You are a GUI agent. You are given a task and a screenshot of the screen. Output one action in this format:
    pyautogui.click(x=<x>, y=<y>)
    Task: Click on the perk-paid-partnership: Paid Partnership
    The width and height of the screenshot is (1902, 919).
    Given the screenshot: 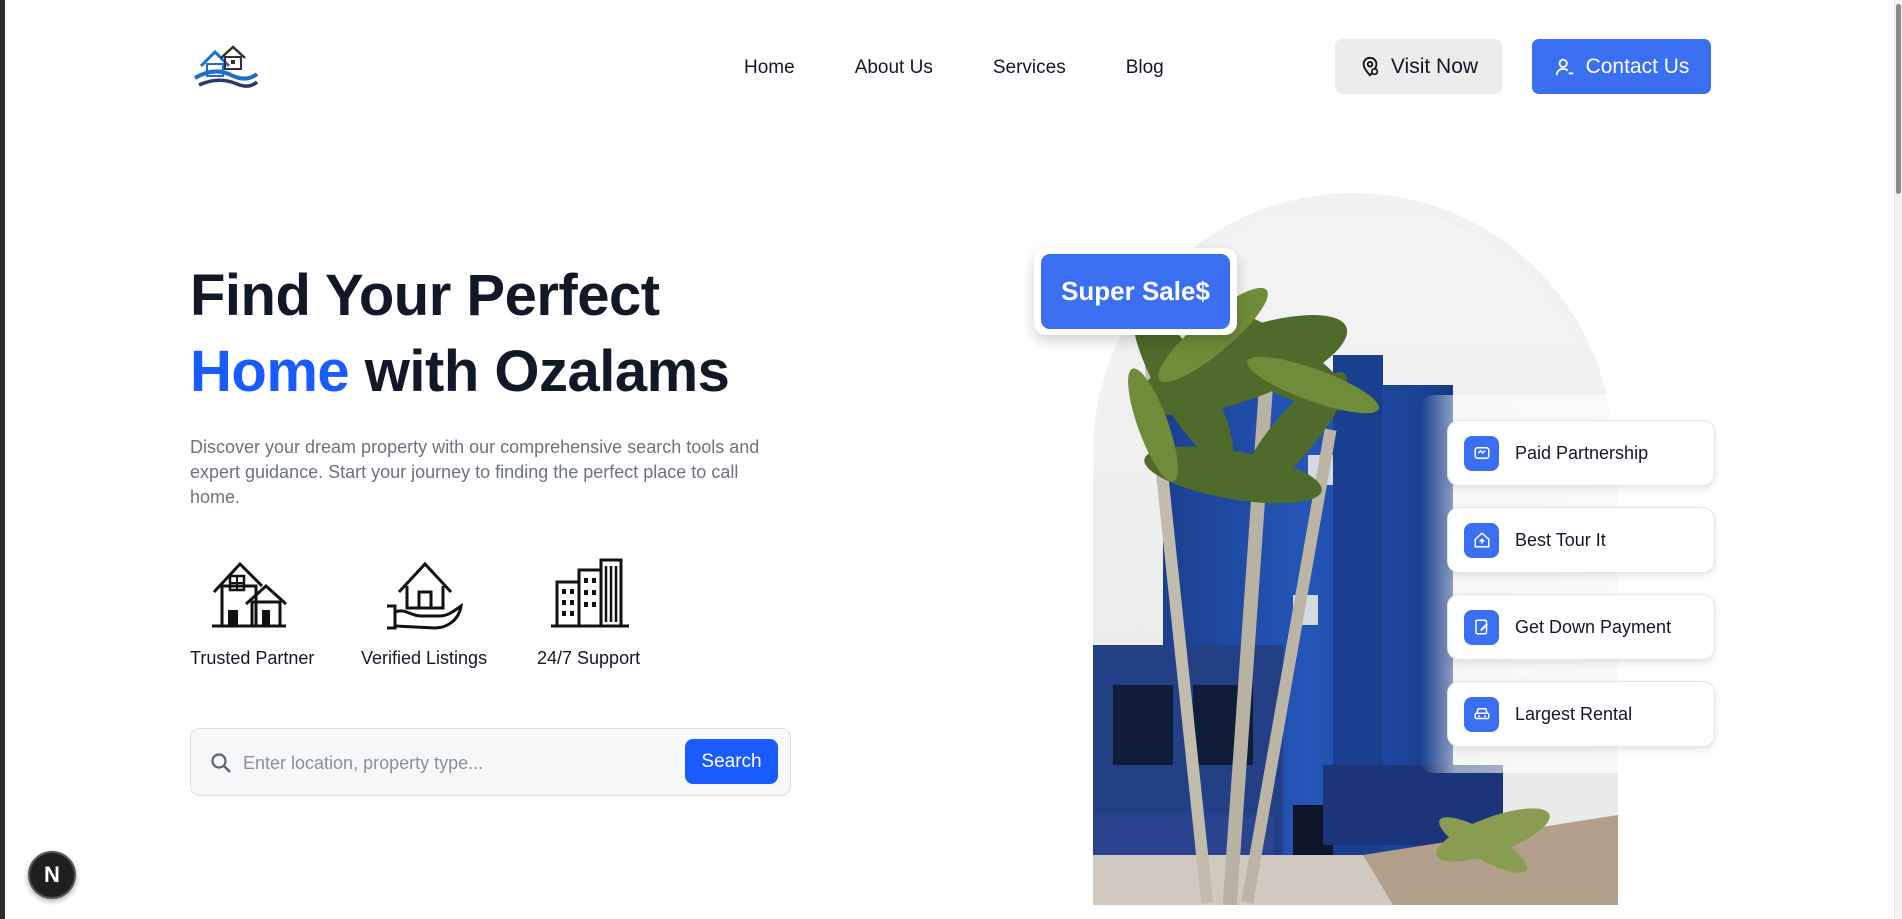 What is the action you would take?
    pyautogui.click(x=1581, y=453)
    